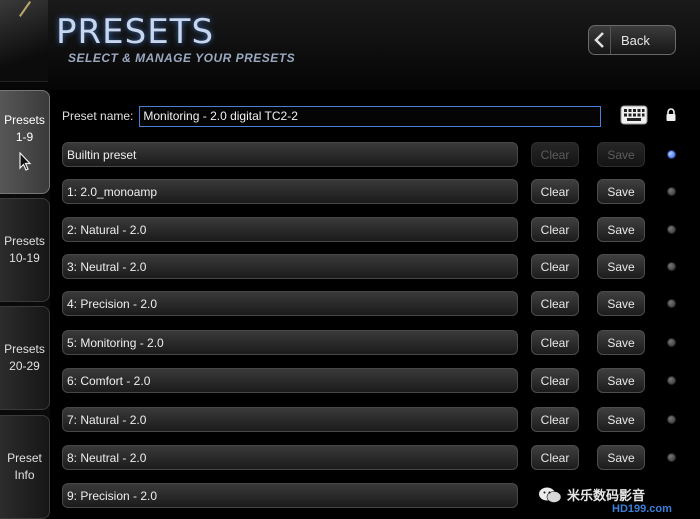  I want to click on tab-presets-20-29: Presets 20-29, so click(25, 358).